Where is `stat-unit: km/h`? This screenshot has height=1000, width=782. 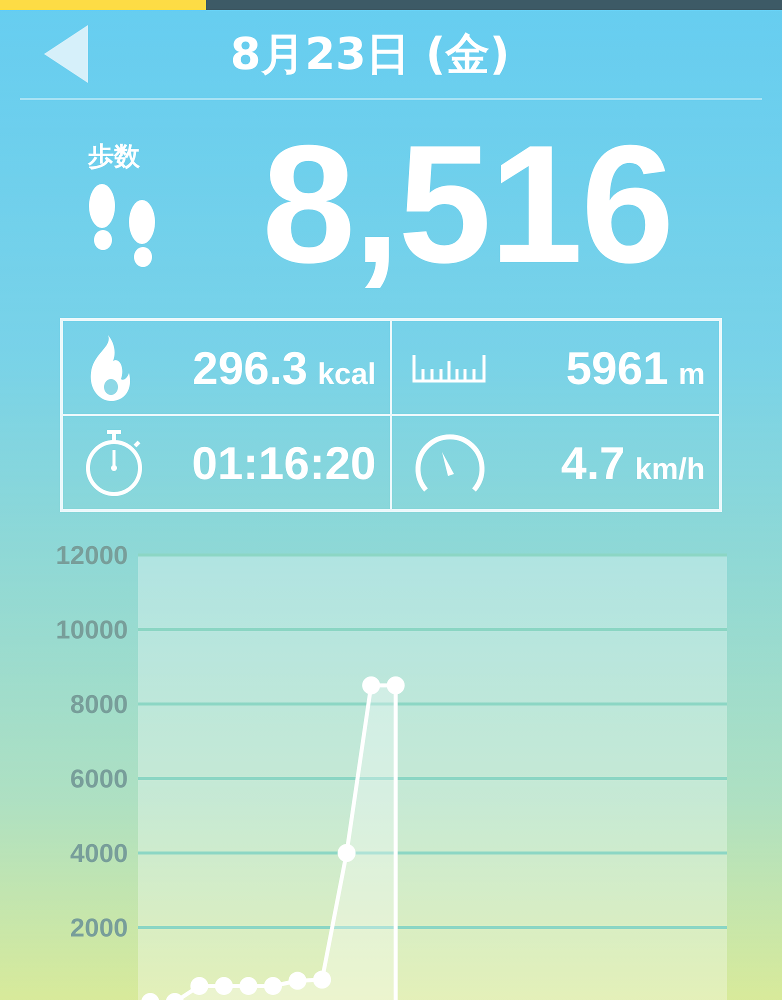 stat-unit: km/h is located at coordinates (669, 469).